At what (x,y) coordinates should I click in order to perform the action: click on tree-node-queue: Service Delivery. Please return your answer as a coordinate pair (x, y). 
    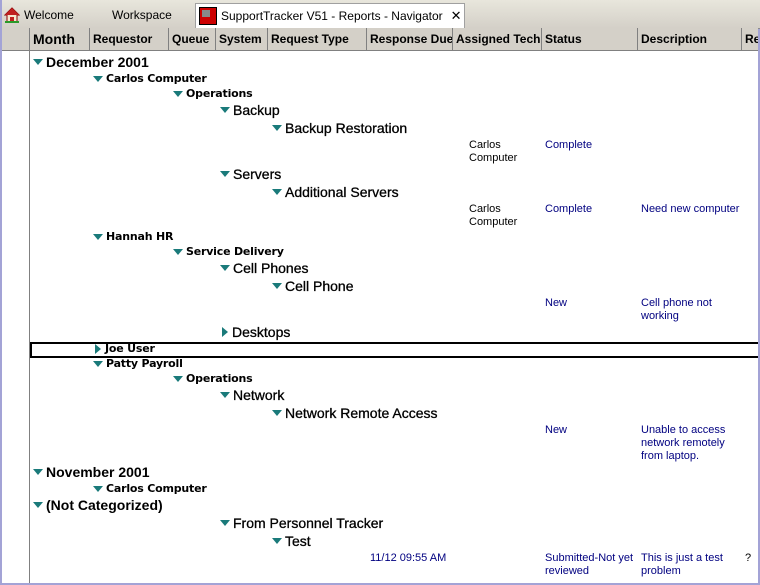
    Looking at the image, I should click on (228, 251).